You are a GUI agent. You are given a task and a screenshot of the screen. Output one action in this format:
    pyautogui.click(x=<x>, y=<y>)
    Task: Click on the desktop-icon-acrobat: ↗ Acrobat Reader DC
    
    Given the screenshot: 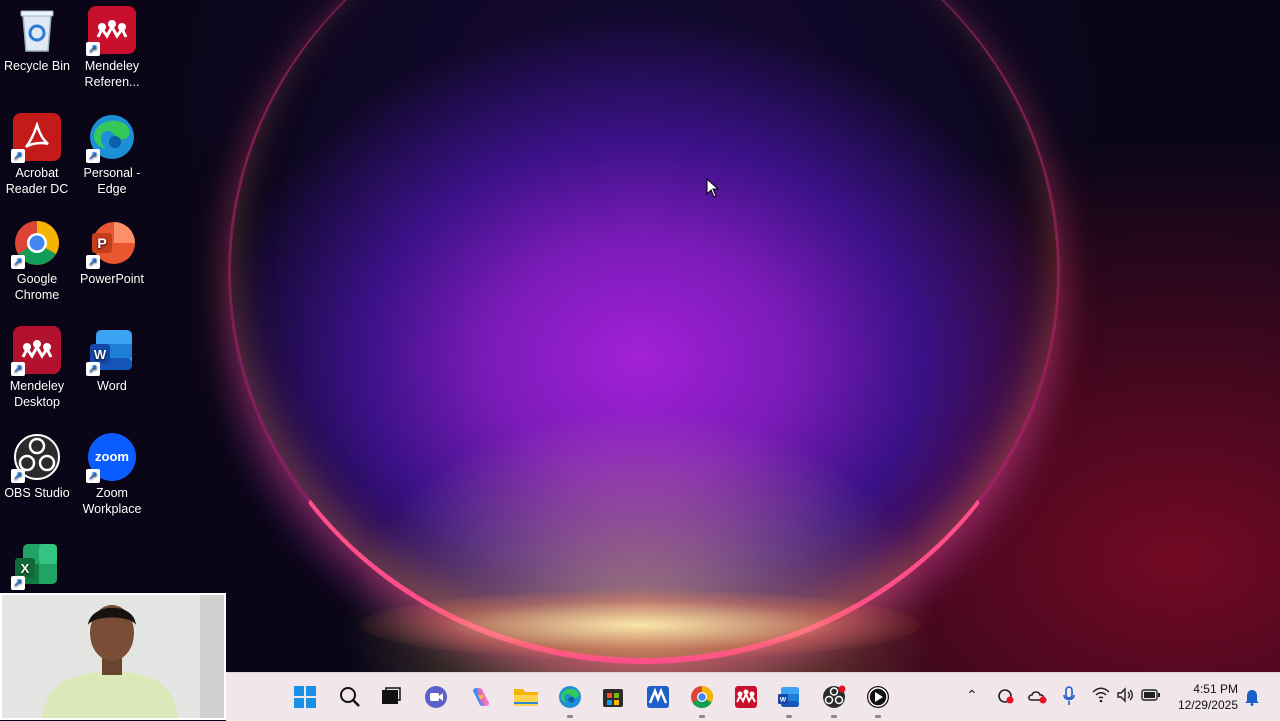 What is the action you would take?
    pyautogui.click(x=37, y=152)
    